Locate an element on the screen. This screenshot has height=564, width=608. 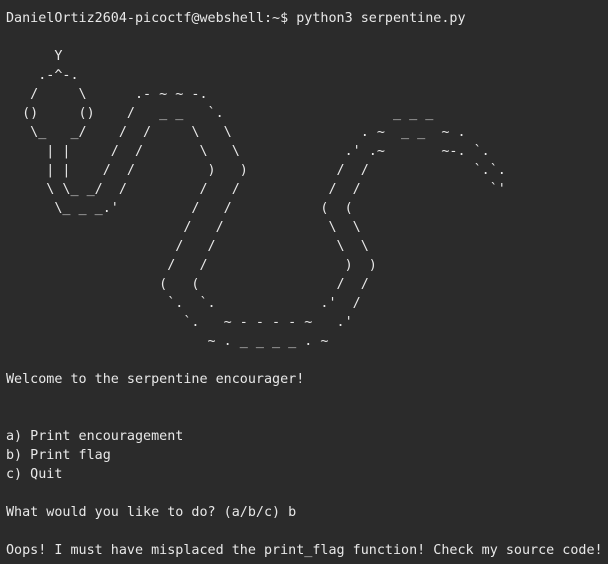
menu-option-a: a) Print encouragement is located at coordinates (95, 436).